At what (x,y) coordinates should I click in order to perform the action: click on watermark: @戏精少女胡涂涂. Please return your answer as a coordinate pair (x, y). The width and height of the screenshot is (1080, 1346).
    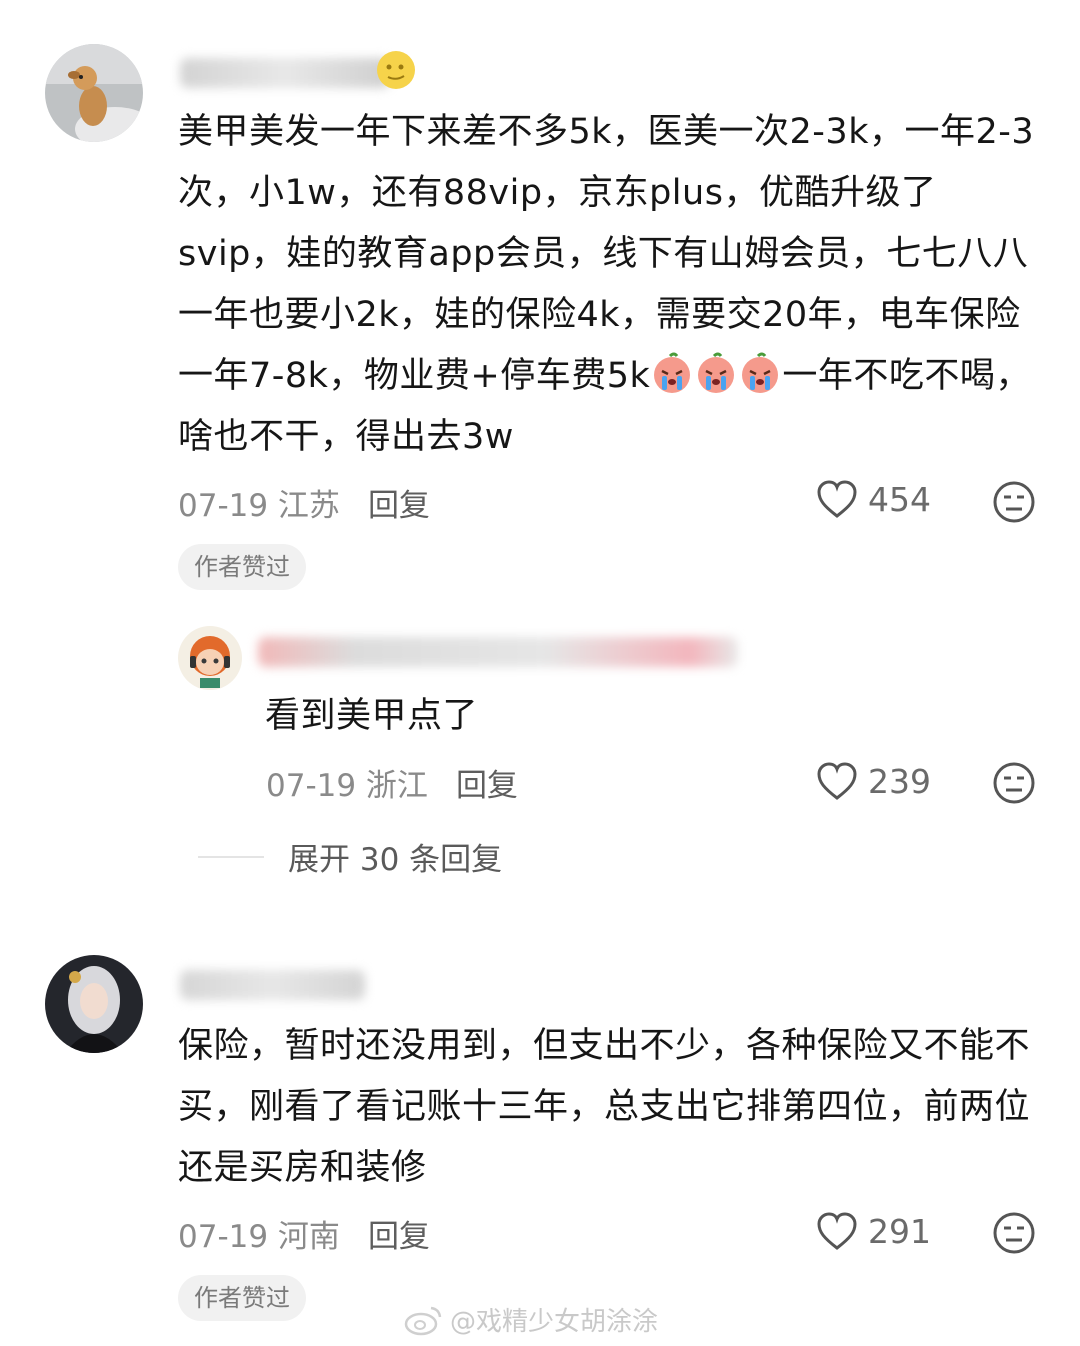
    Looking at the image, I should click on (531, 1319).